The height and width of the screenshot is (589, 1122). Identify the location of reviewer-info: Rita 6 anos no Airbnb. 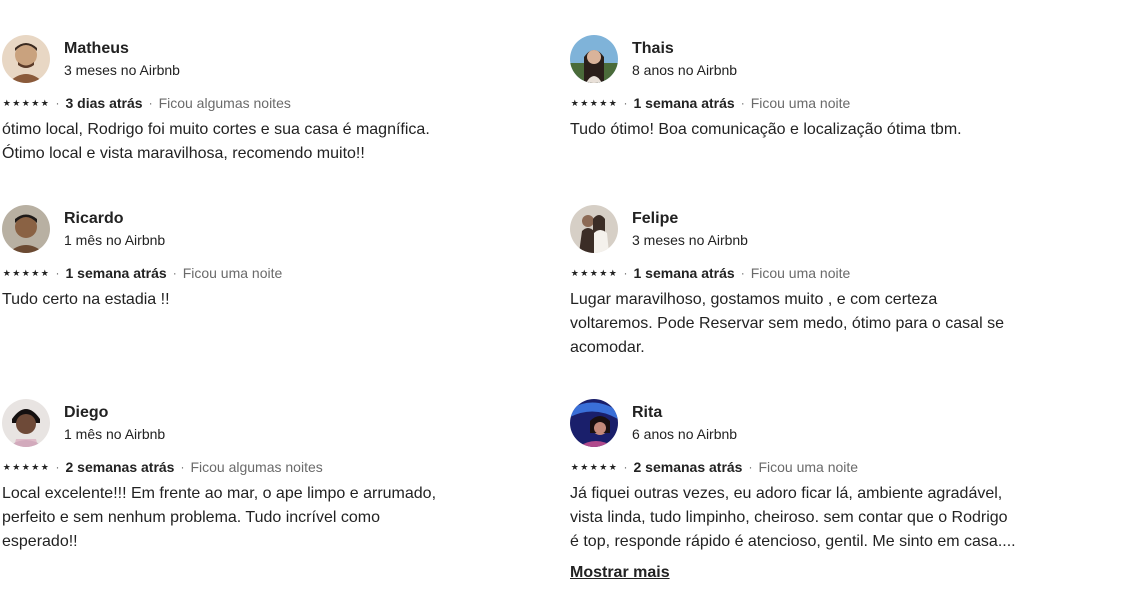
(684, 423).